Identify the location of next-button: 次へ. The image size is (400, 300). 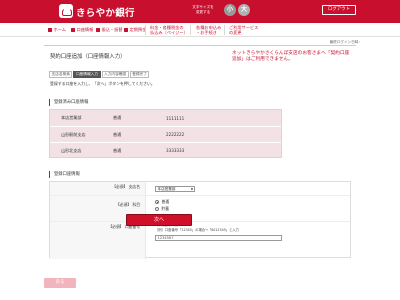
(159, 220).